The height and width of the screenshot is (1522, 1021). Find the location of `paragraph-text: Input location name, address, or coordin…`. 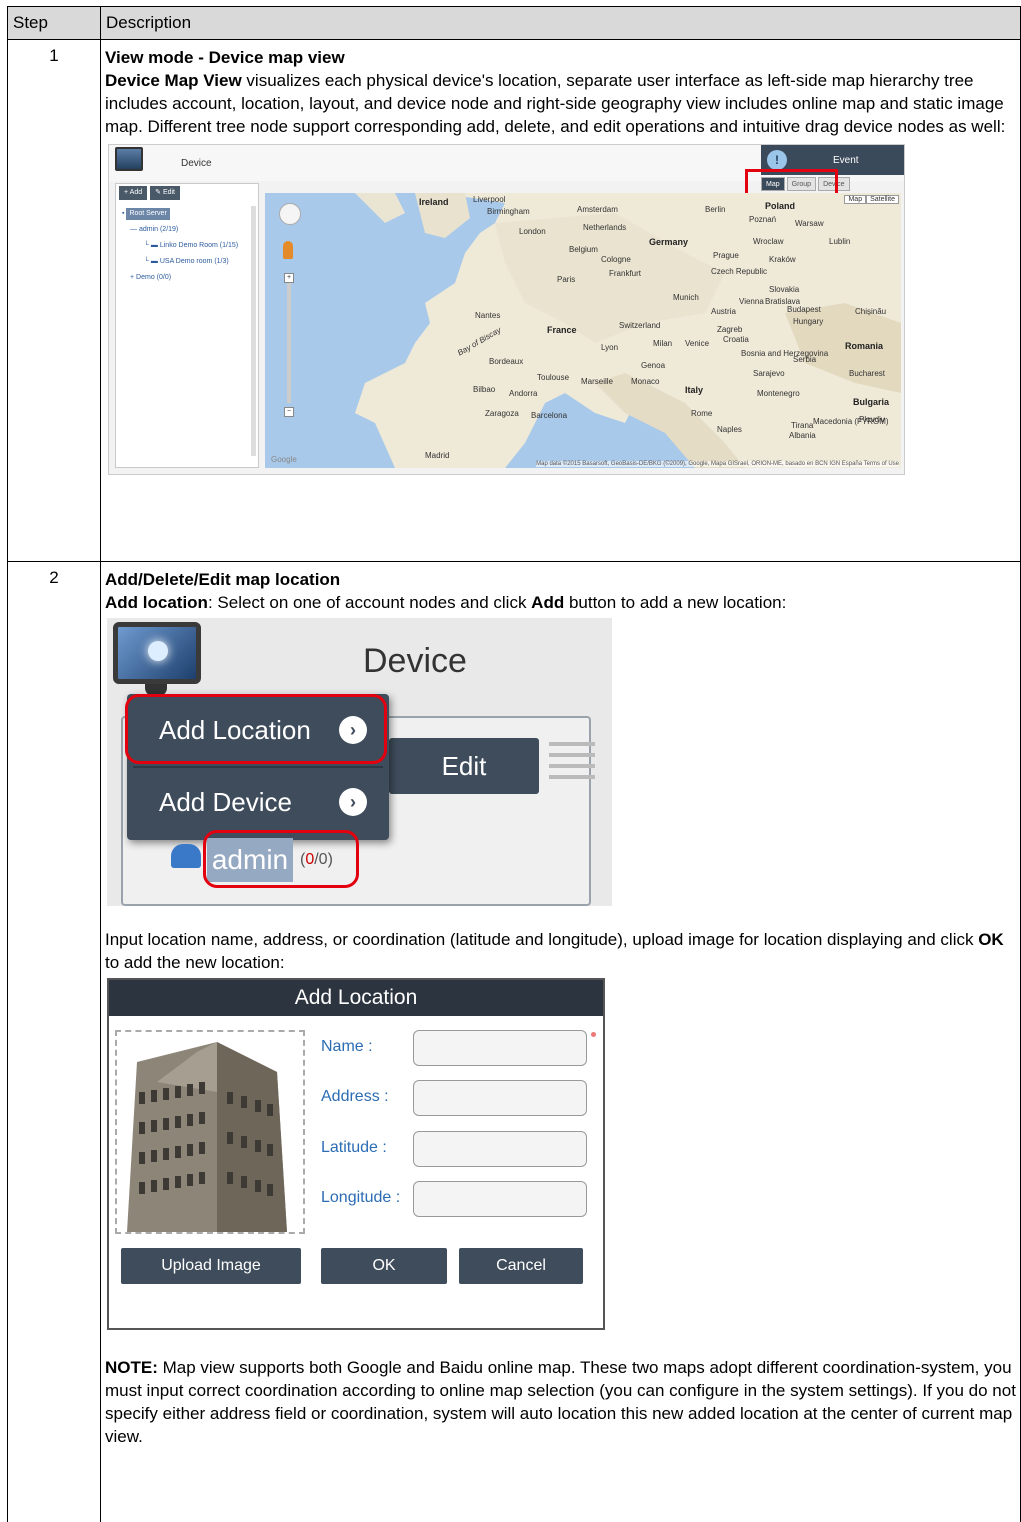

paragraph-text: Input location name, address, or coordin… is located at coordinates (542, 939).